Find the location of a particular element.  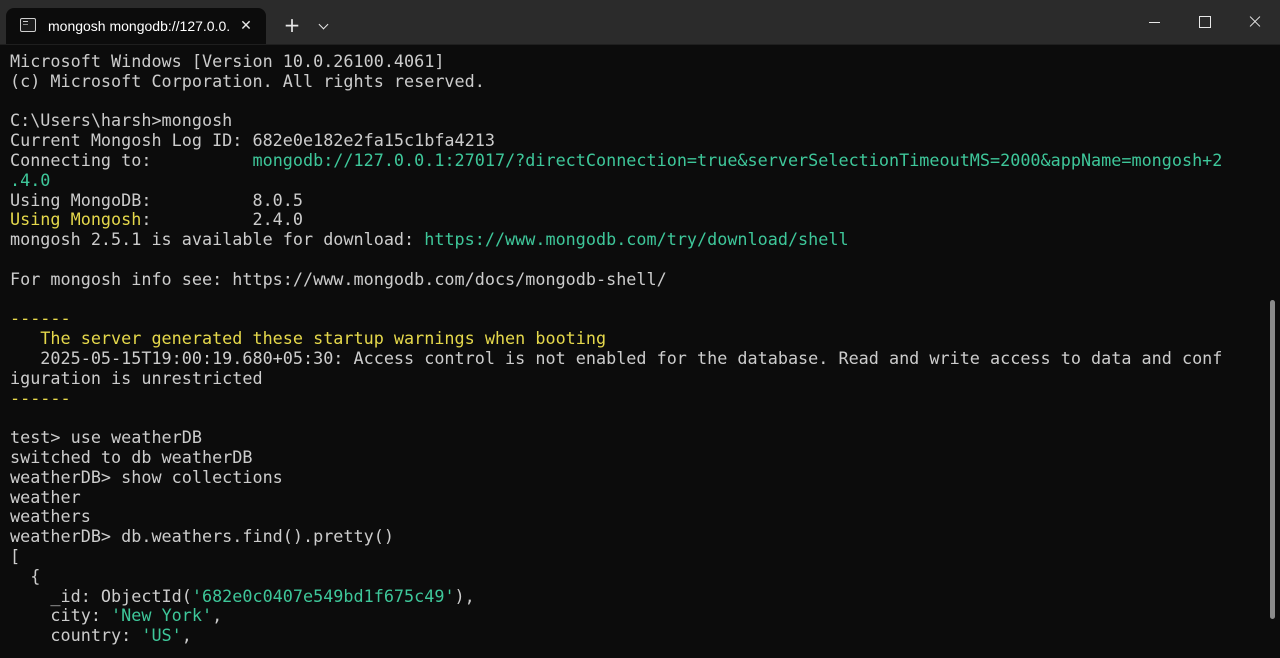

terminal-line: weather is located at coordinates (638, 497).